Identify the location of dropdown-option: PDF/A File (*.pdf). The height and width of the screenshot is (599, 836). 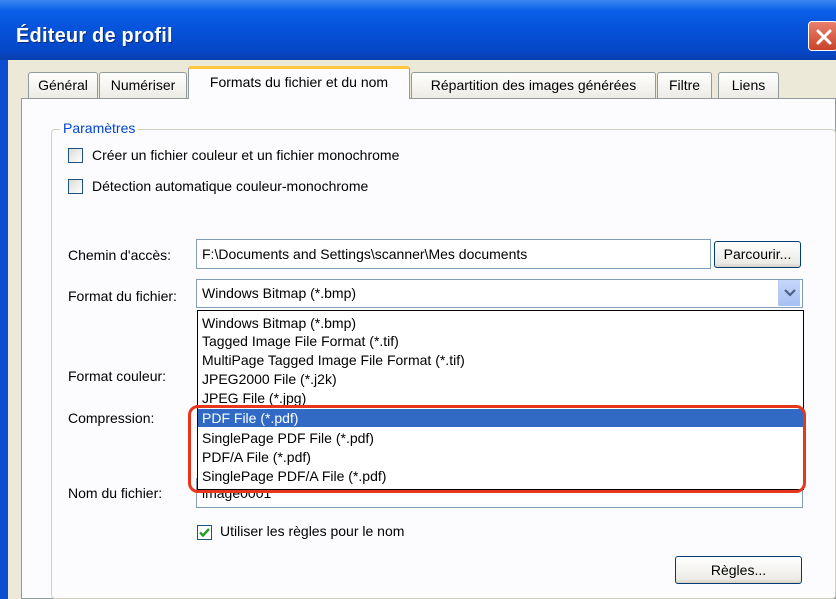
(256, 457).